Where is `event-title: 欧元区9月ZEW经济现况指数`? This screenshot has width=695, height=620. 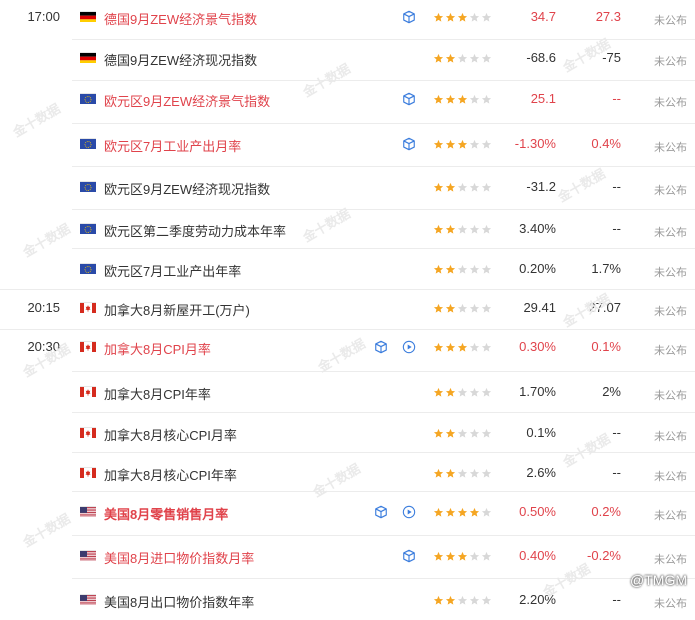 event-title: 欧元区9月ZEW经济现况指数 is located at coordinates (187, 188).